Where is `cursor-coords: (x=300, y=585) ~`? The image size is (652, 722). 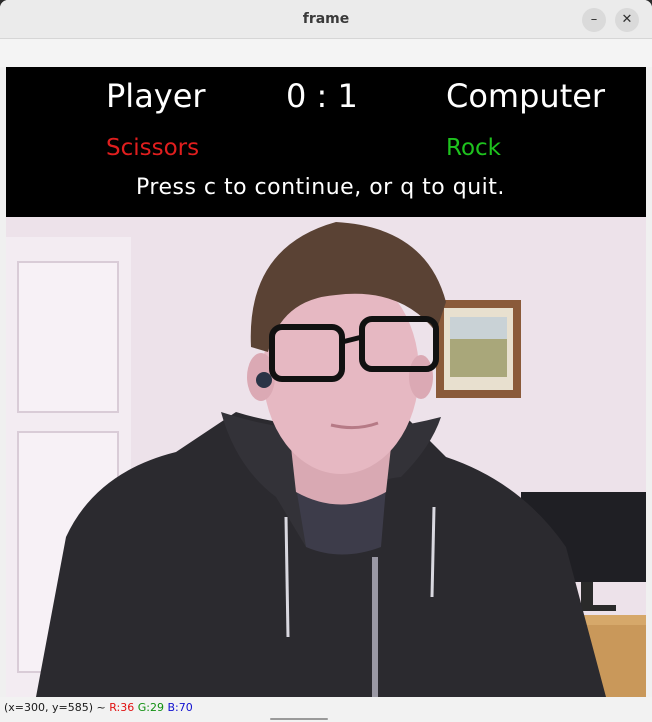 cursor-coords: (x=300, y=585) ~ is located at coordinates (55, 707).